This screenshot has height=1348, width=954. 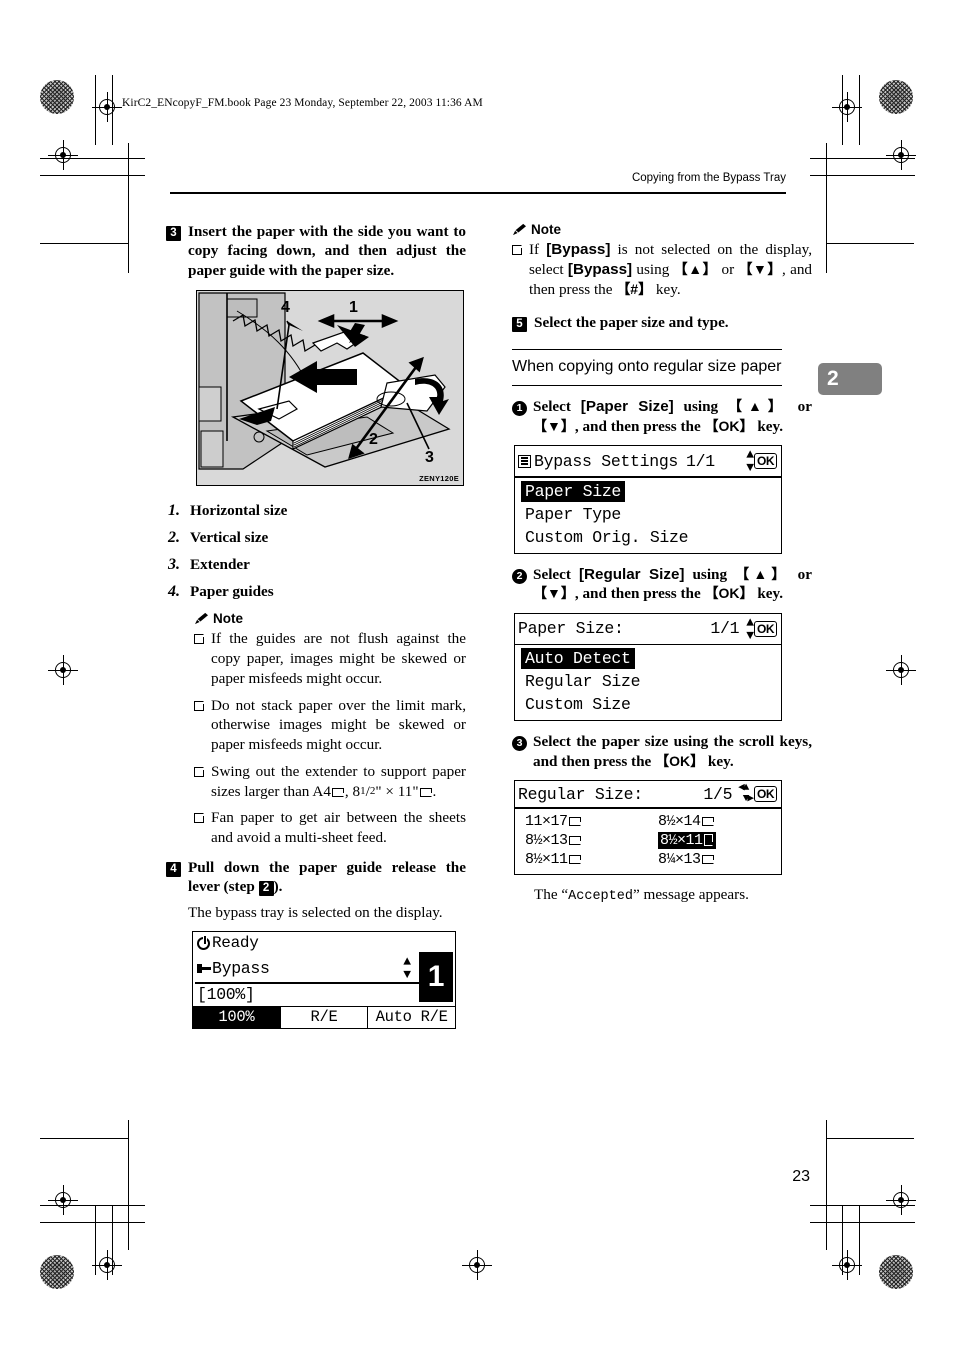 What do you see at coordinates (571, 628) in the screenshot?
I see `lcd-title-left: Paper Size:` at bounding box center [571, 628].